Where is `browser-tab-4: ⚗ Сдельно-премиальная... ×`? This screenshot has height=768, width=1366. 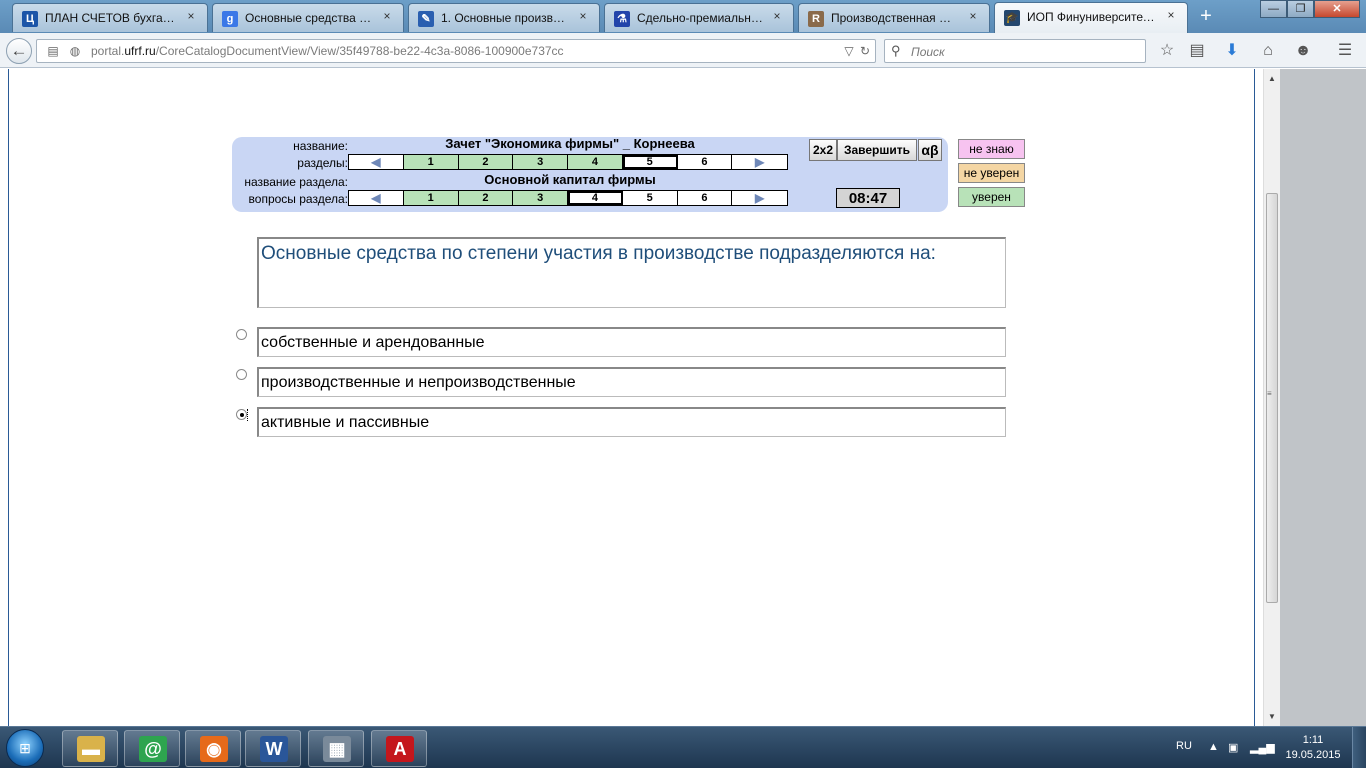 browser-tab-4: ⚗ Сдельно-премиальная... × is located at coordinates (699, 17).